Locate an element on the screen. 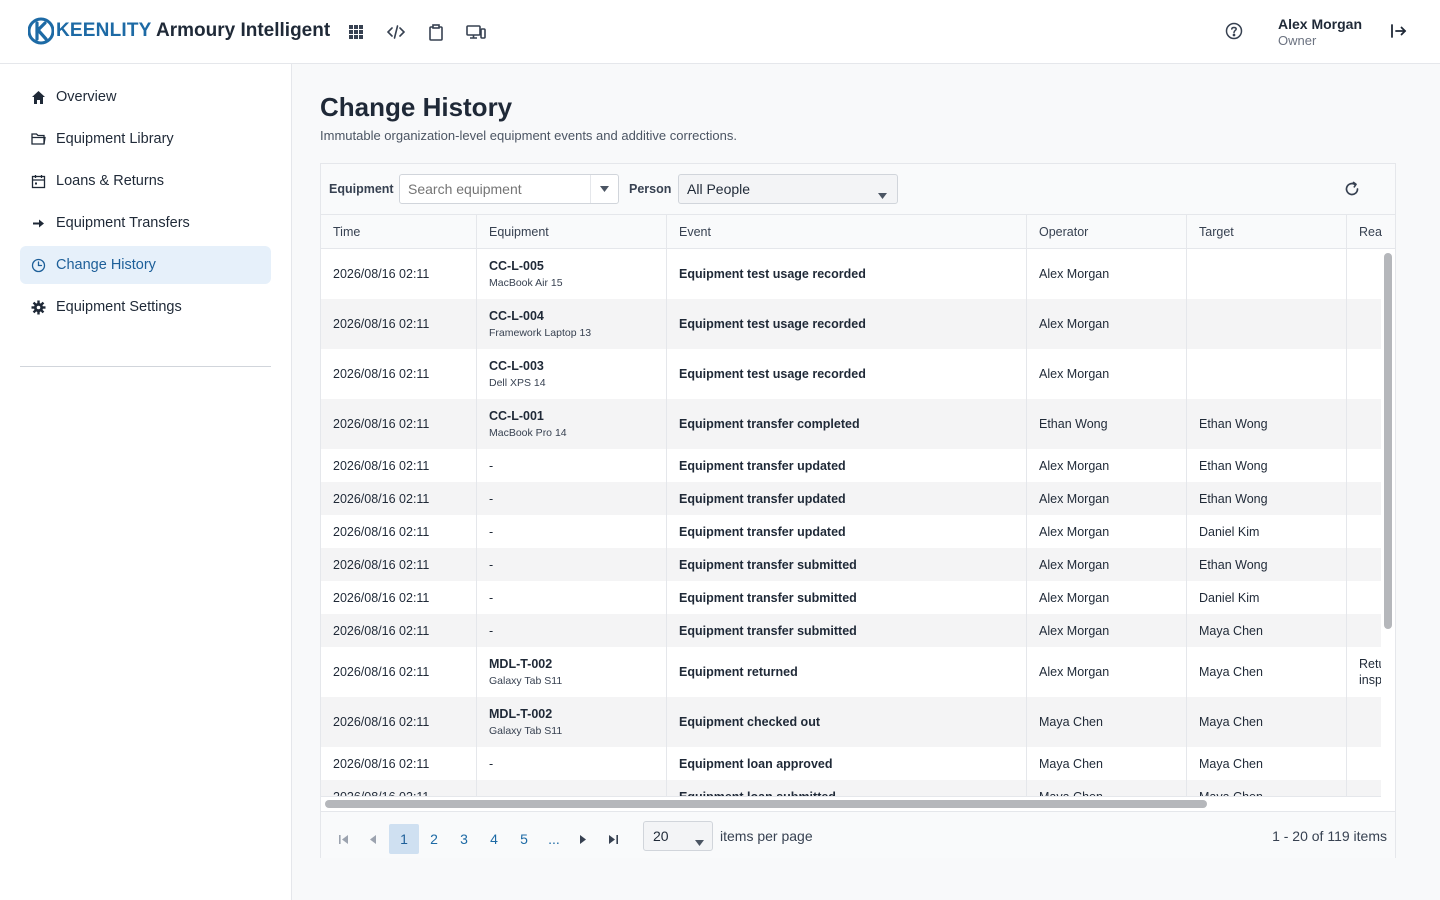  sidebar-item-equipment-library: Equipment Library is located at coordinates (145, 139).